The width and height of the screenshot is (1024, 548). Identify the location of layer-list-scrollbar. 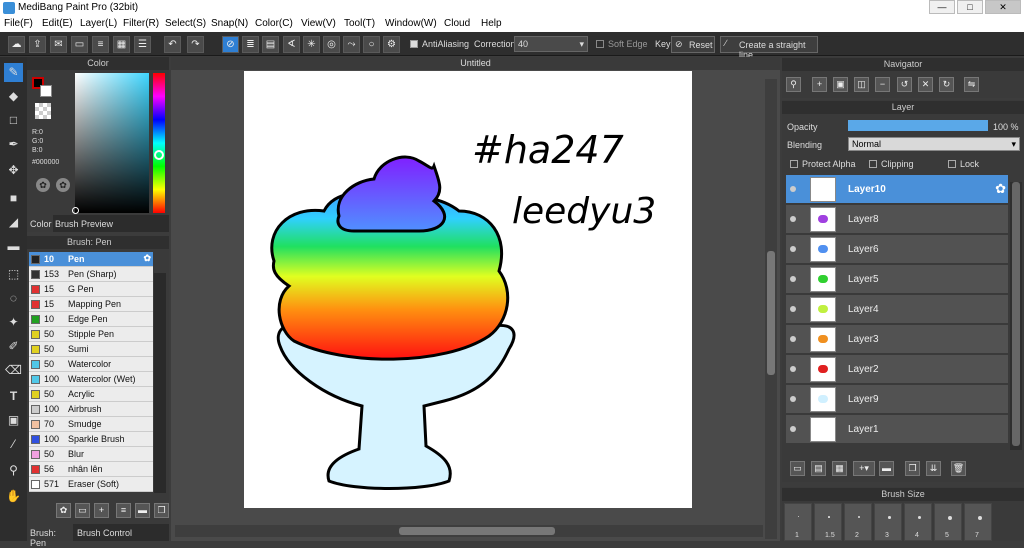
(1016, 316).